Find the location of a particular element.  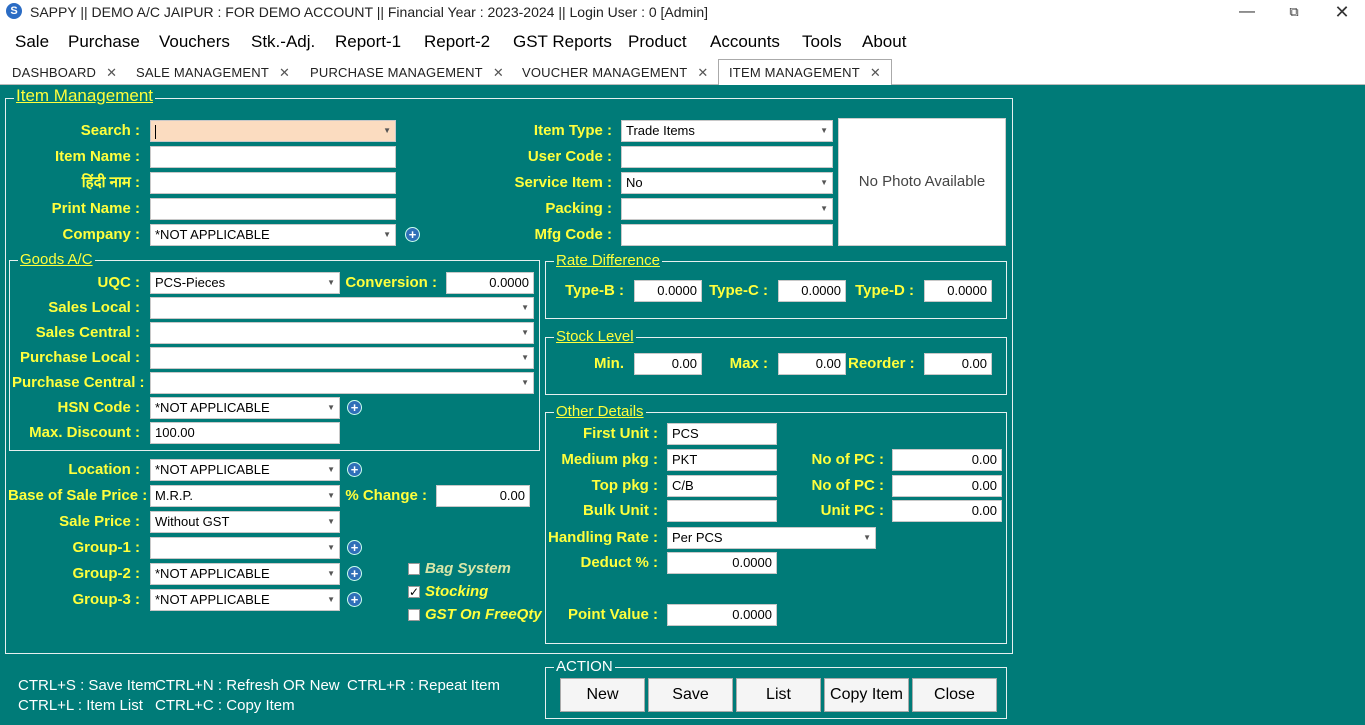

menu-purchase: Purchase is located at coordinates (104, 42).